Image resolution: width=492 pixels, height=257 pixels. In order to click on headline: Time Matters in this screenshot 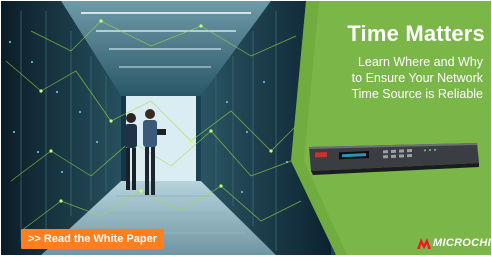, I will do `click(416, 33)`.